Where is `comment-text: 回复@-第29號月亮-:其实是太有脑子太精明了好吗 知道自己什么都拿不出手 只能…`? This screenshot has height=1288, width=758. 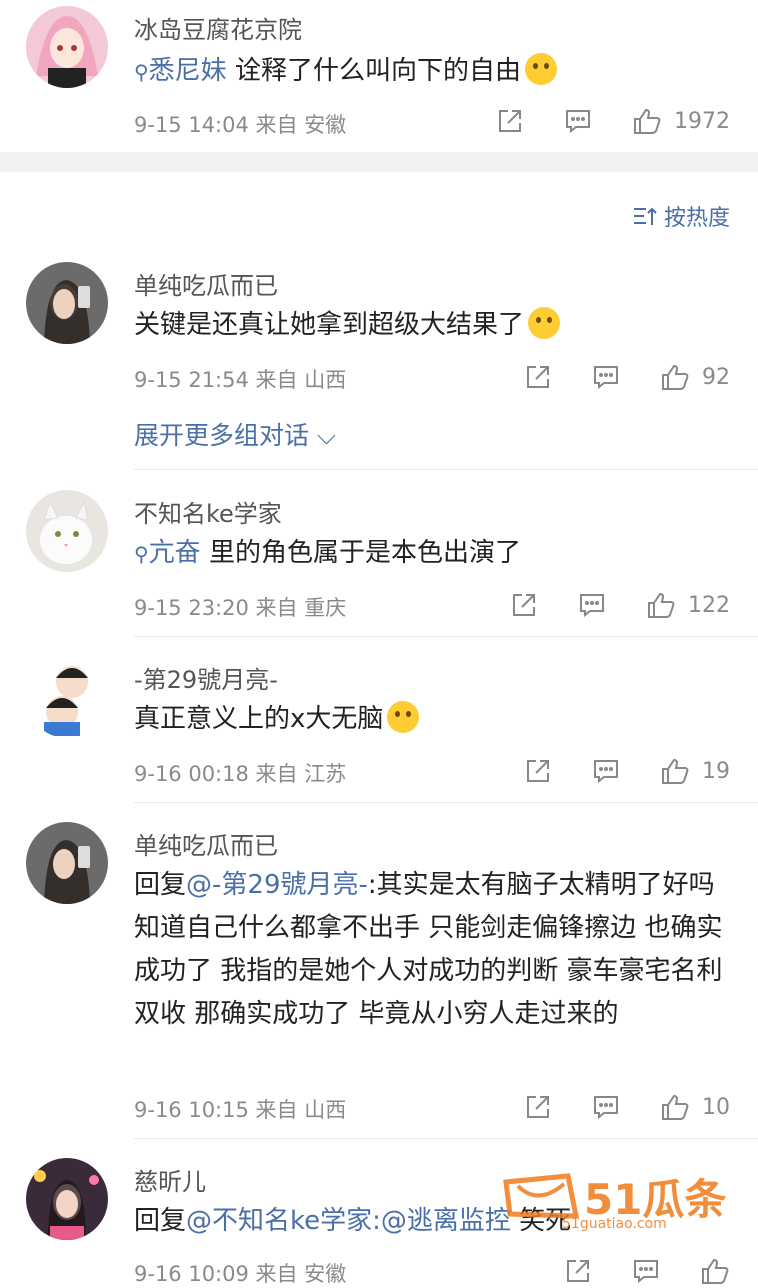 comment-text: 回复@-第29號月亮-:其实是太有脑子太精明了好吗 知道自己什么都拿不出手 只能… is located at coordinates (428, 949).